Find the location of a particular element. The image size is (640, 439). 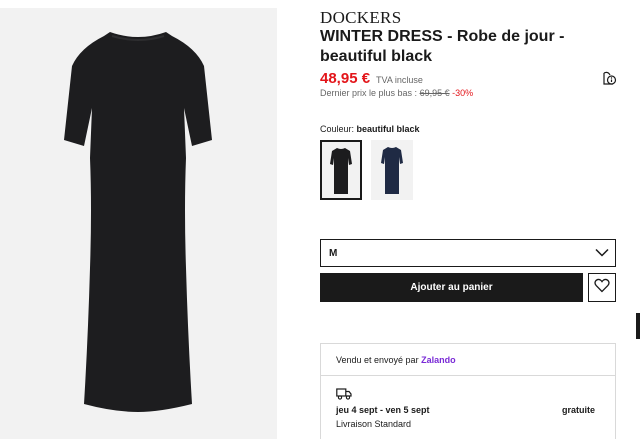

seller-prefix: Vendu et envoyé par is located at coordinates (377, 360).